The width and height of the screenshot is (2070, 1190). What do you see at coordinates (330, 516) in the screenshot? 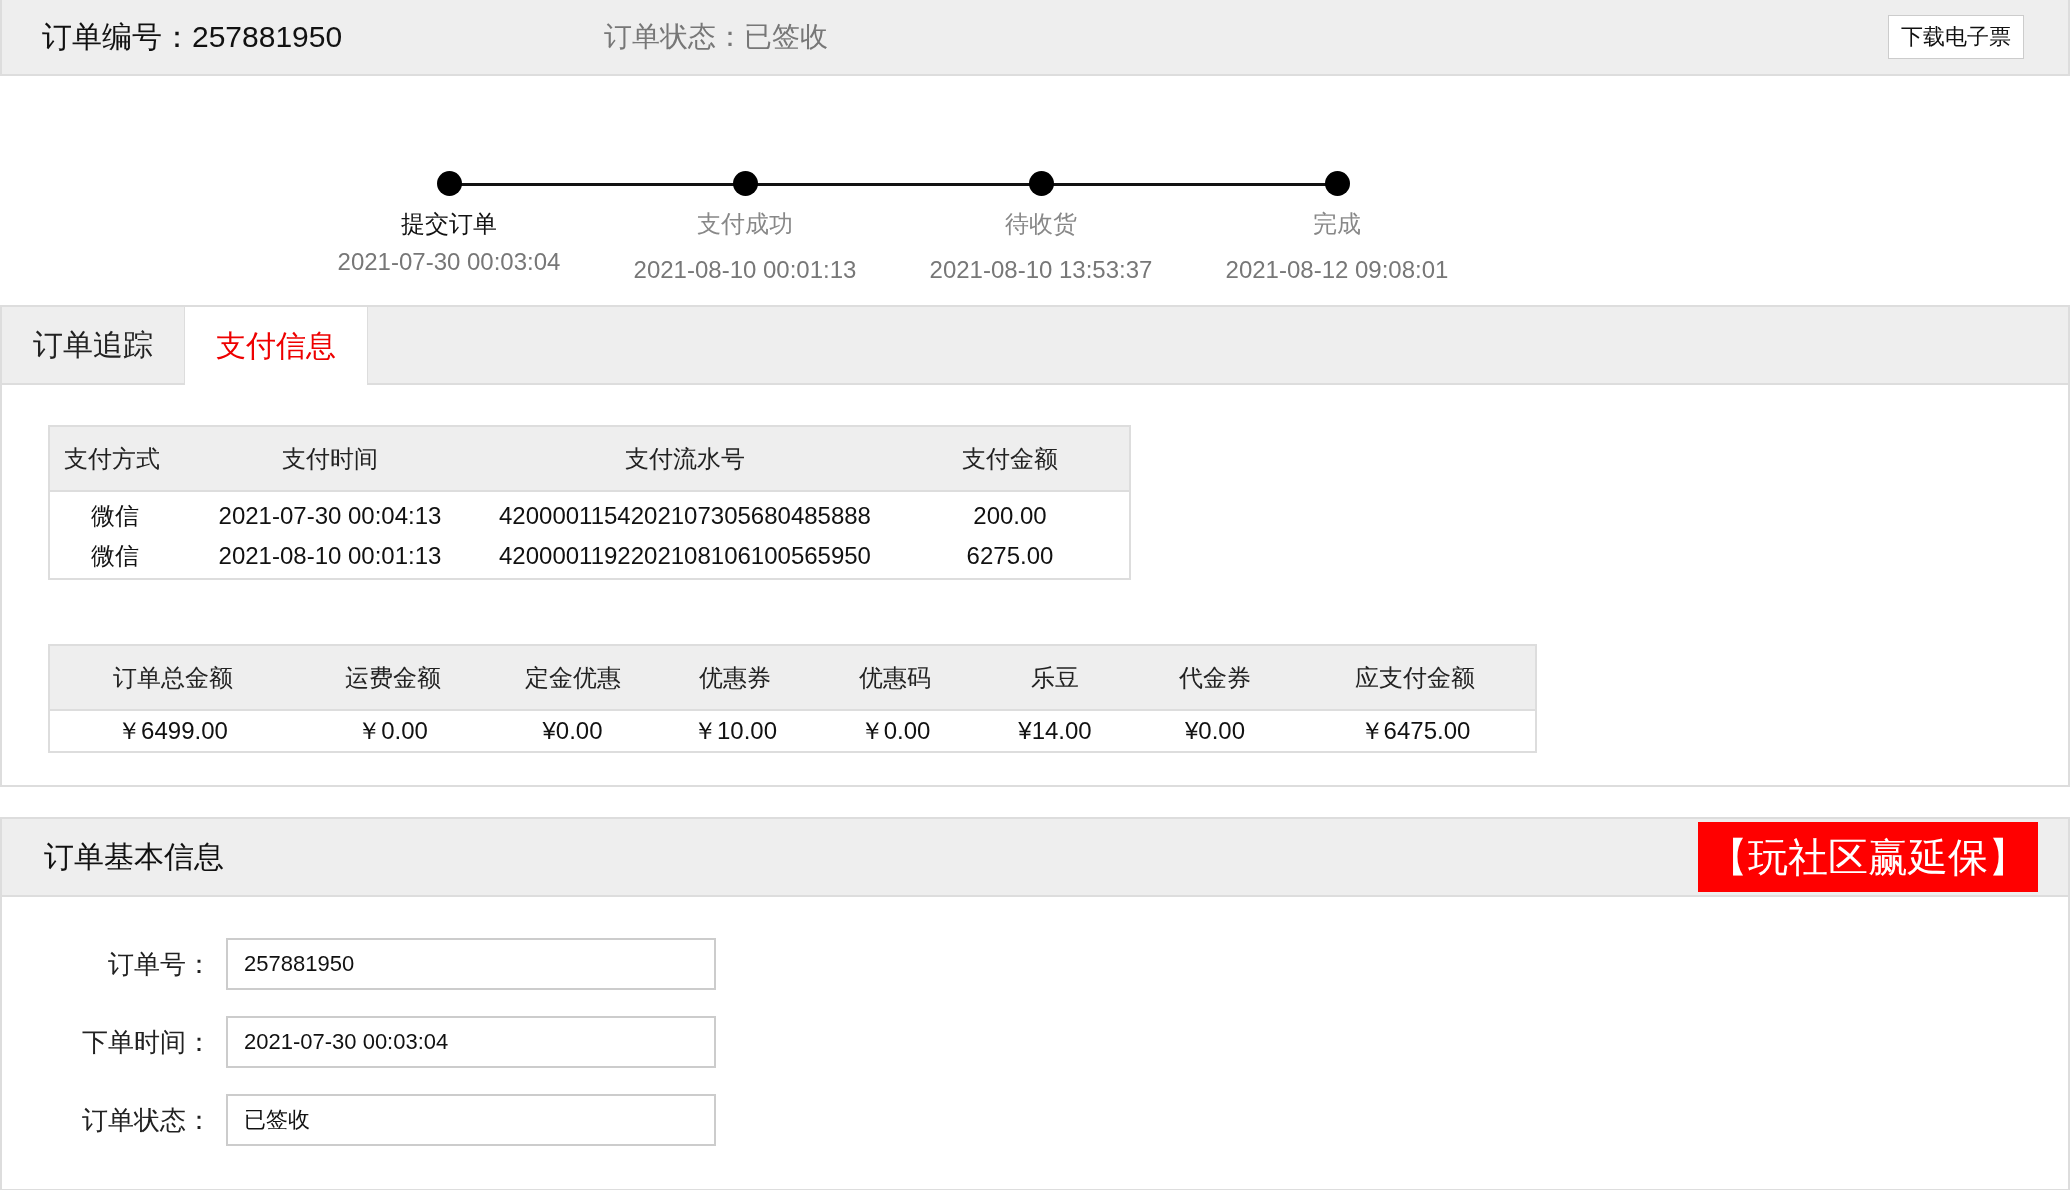
I see `table-cell-text: 2021-07-30 00:04:13` at bounding box center [330, 516].